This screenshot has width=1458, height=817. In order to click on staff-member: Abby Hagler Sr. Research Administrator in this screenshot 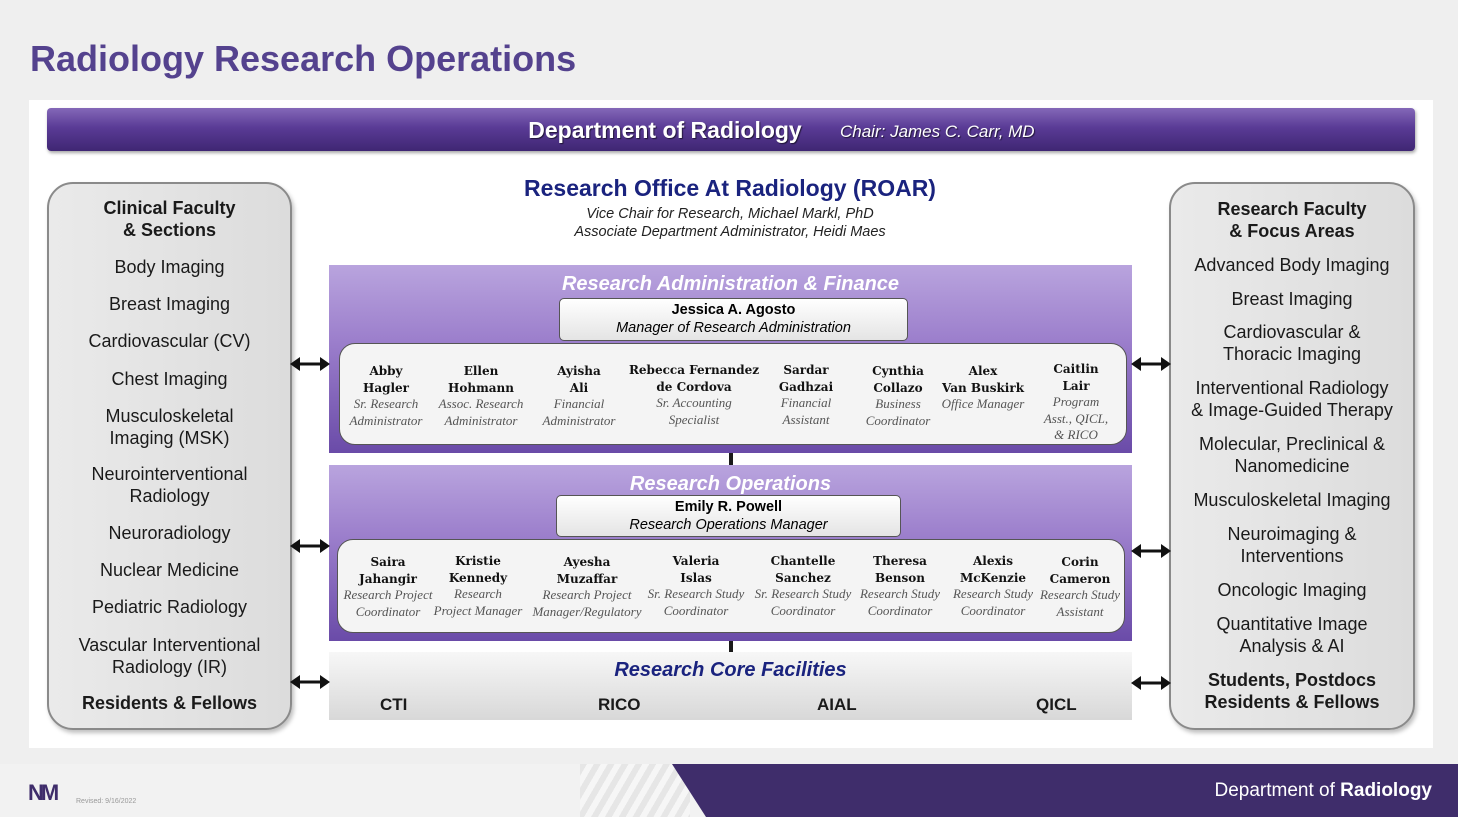, I will do `click(386, 396)`.